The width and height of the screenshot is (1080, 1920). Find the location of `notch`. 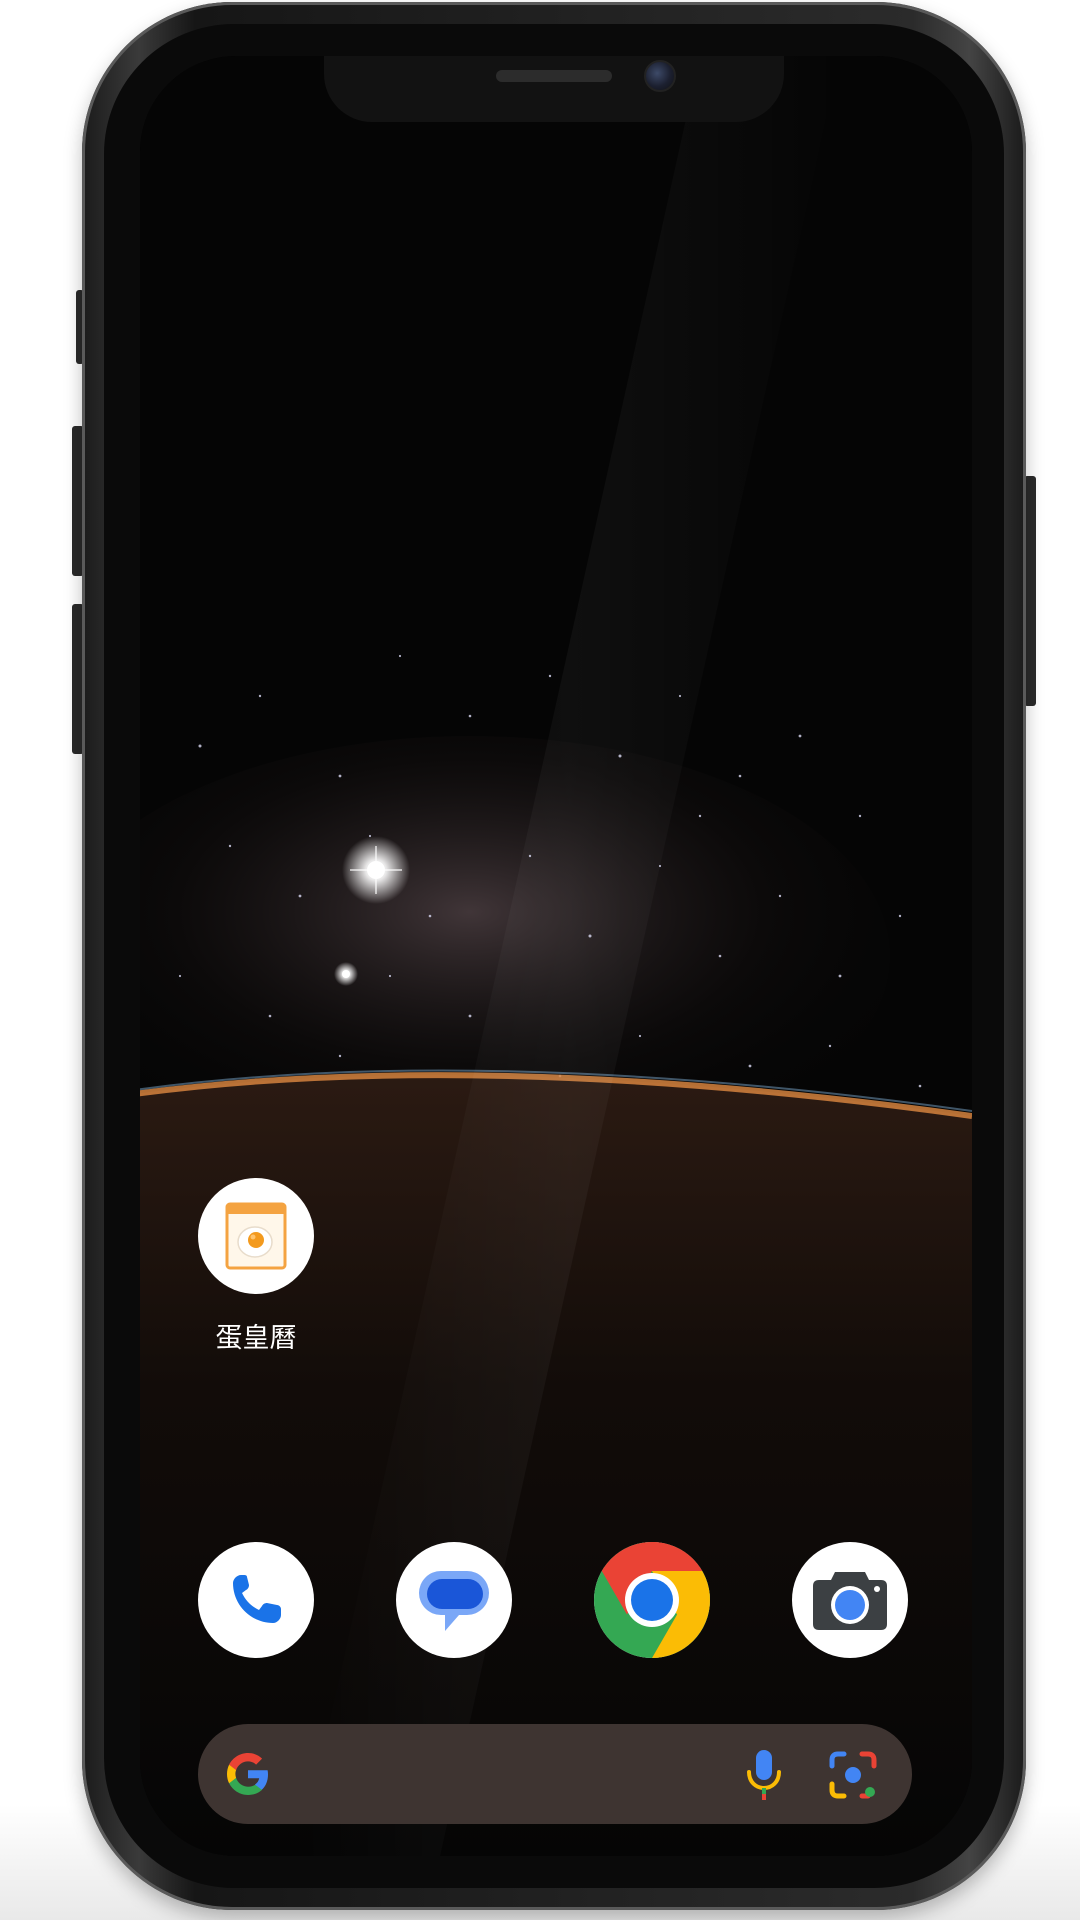

notch is located at coordinates (554, 89).